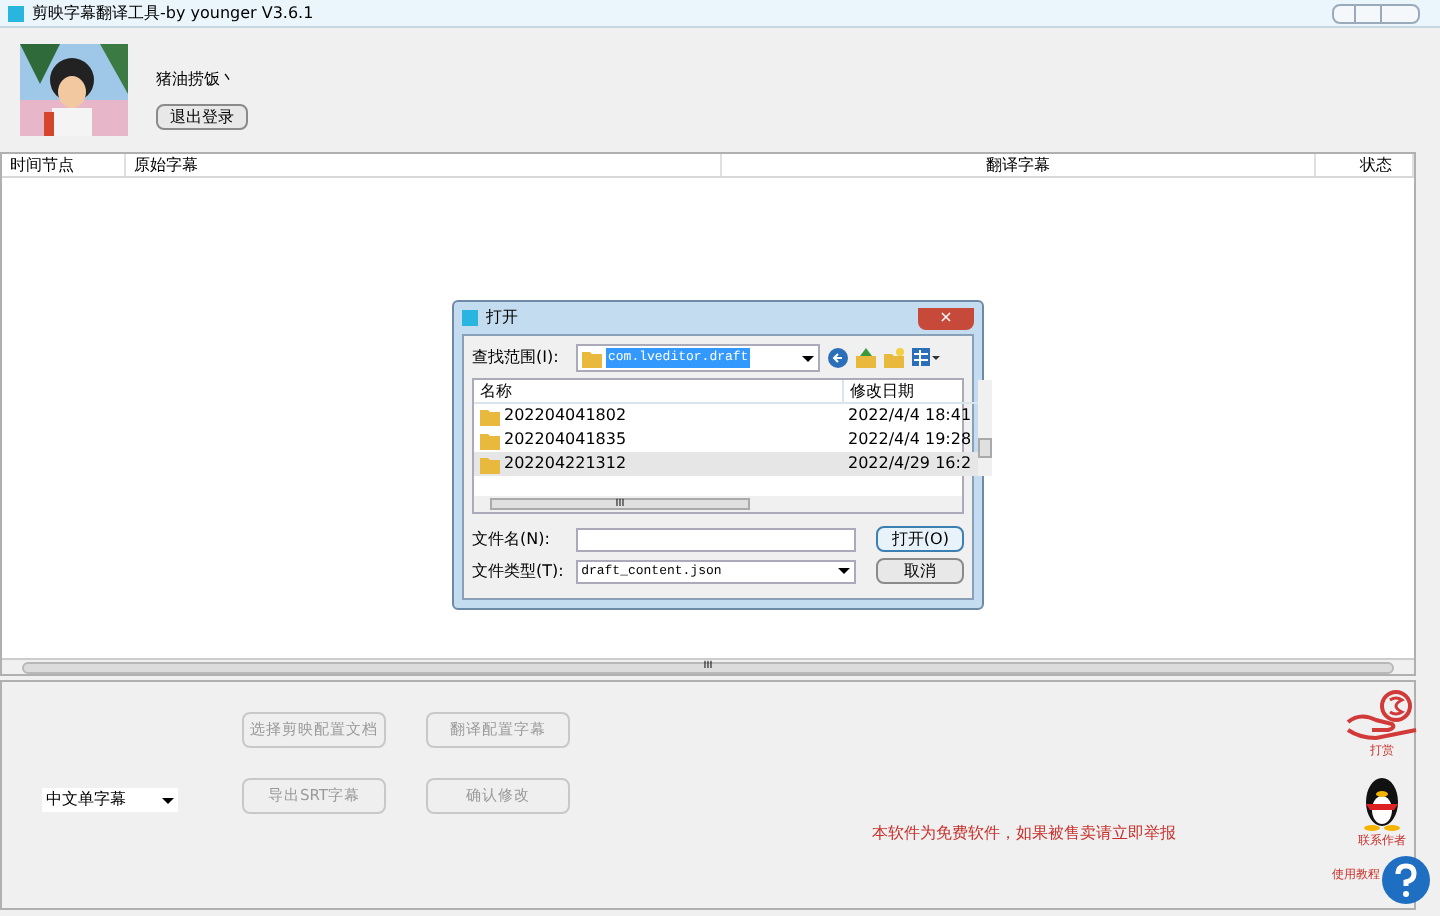 The height and width of the screenshot is (916, 1440). I want to click on dialog-title: 打开, so click(502, 318).